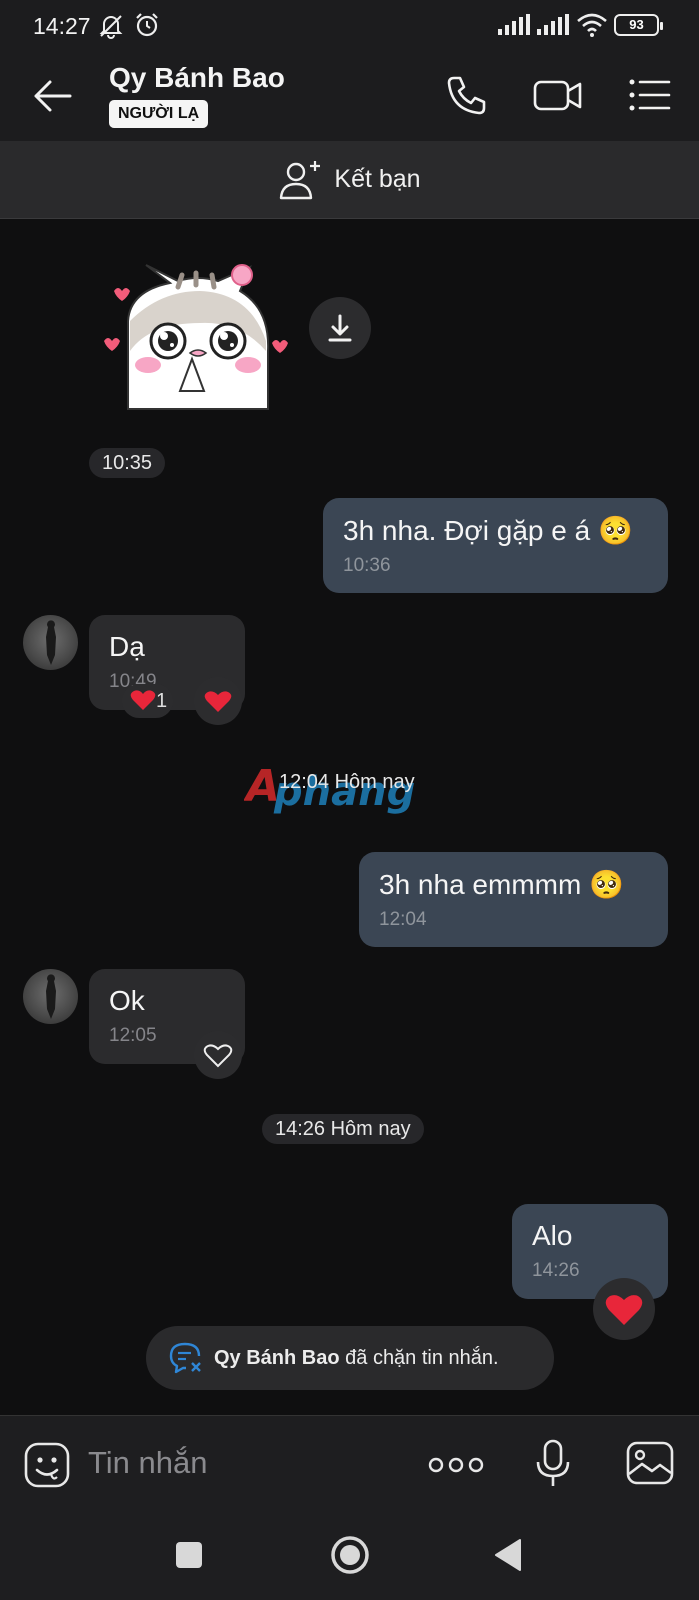 The height and width of the screenshot is (1600, 699). What do you see at coordinates (501, 884) in the screenshot?
I see `message-text: 3h nha emmmm 🥺` at bounding box center [501, 884].